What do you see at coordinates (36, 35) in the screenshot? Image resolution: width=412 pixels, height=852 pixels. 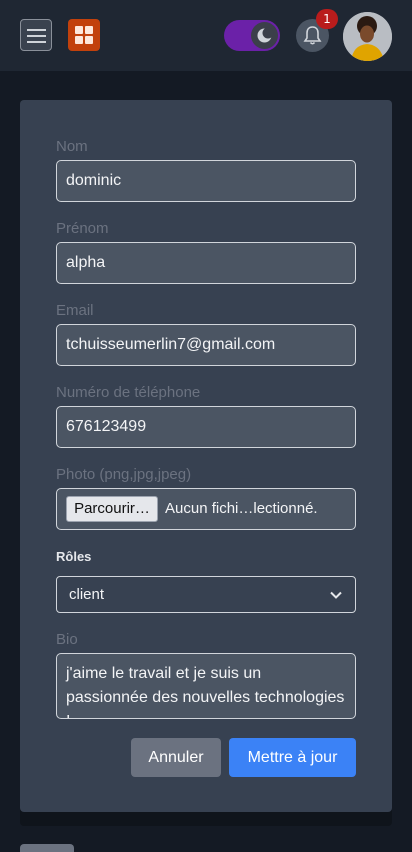 I see `menu-icon` at bounding box center [36, 35].